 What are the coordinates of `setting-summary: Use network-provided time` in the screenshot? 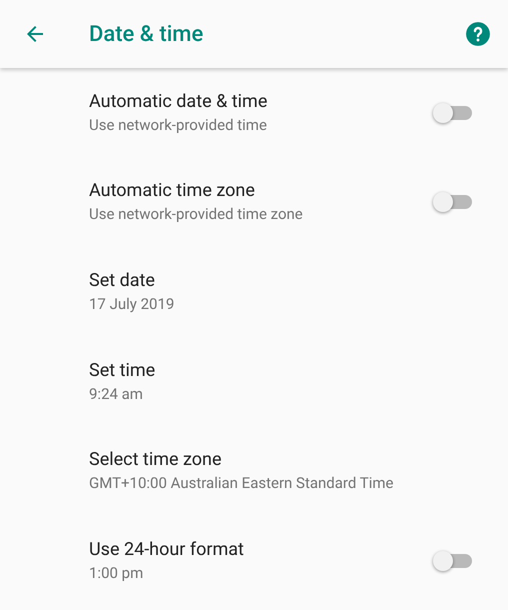 It's located at (178, 125).